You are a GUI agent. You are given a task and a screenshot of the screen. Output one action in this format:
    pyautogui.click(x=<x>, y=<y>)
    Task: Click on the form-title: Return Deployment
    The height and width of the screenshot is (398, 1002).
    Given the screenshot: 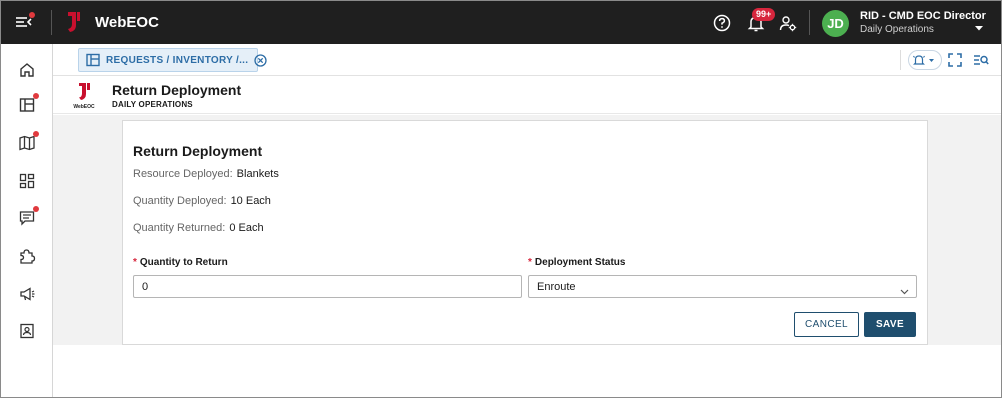 What is the action you would take?
    pyautogui.click(x=198, y=151)
    